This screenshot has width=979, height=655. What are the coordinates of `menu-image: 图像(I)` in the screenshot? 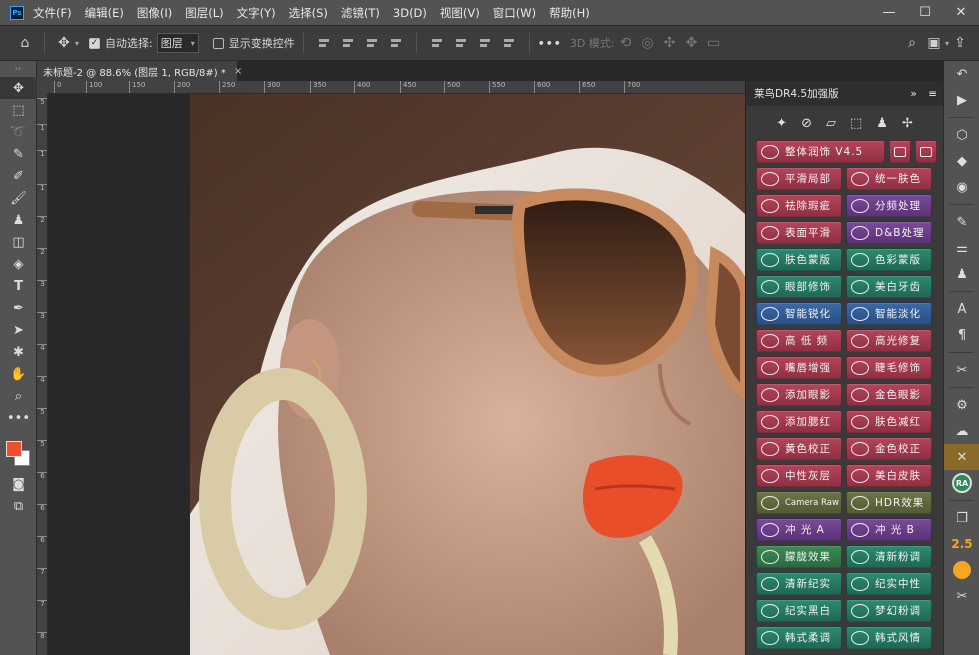 It's located at (154, 13).